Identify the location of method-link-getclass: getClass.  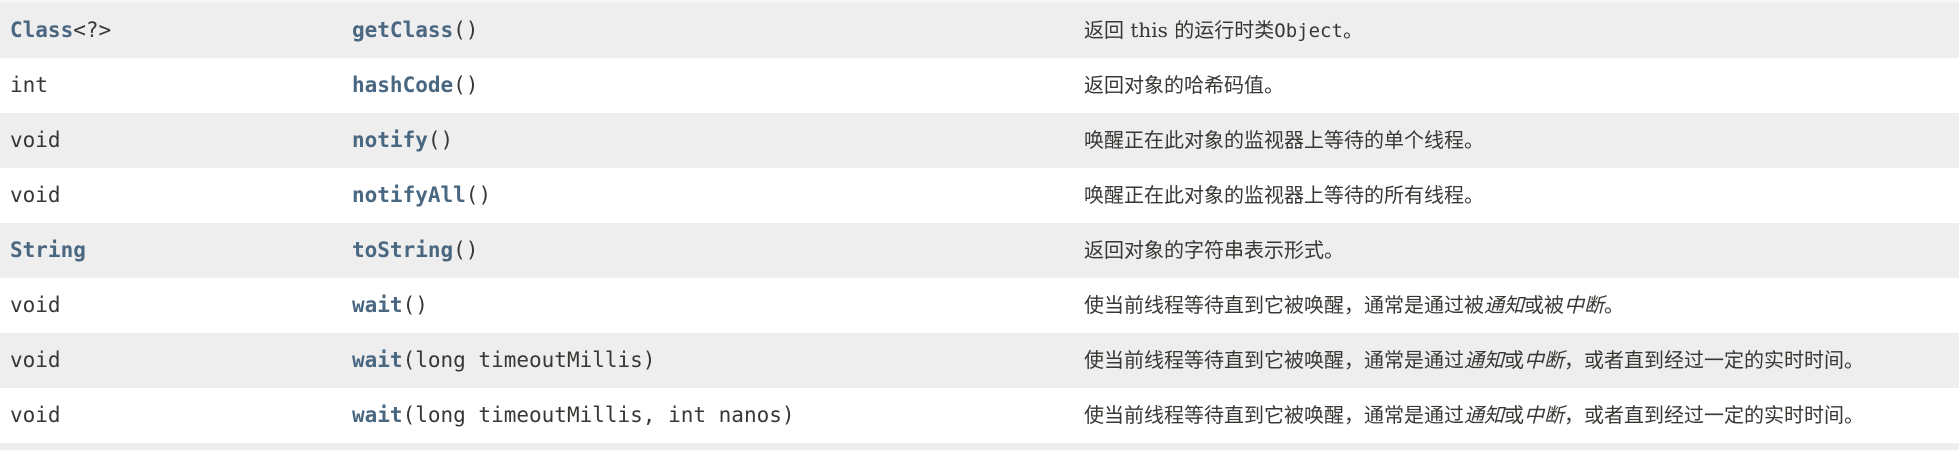
(402, 30).